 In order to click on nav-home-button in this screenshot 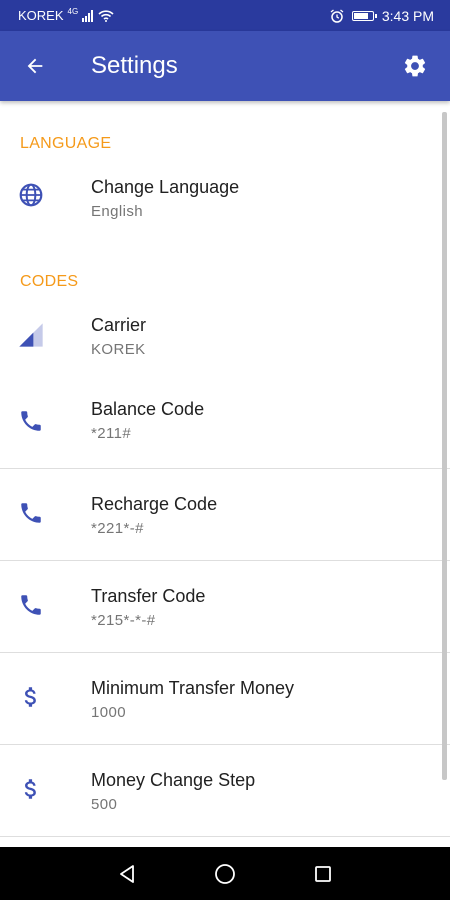, I will do `click(225, 874)`.